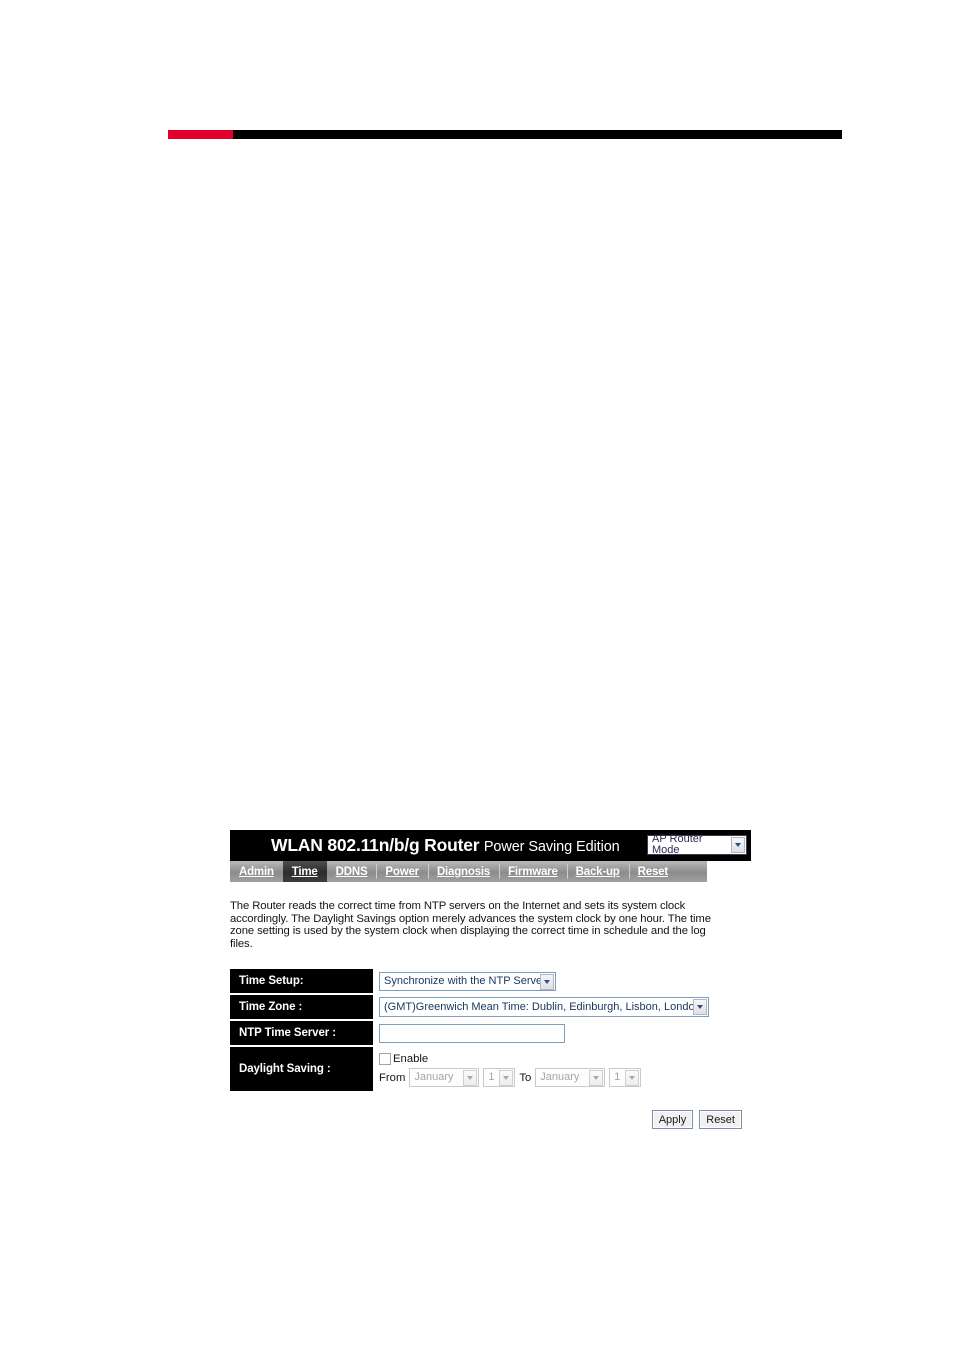 The image size is (954, 1350). I want to click on daylight-saving-enable-row: Enable, so click(565, 1059).